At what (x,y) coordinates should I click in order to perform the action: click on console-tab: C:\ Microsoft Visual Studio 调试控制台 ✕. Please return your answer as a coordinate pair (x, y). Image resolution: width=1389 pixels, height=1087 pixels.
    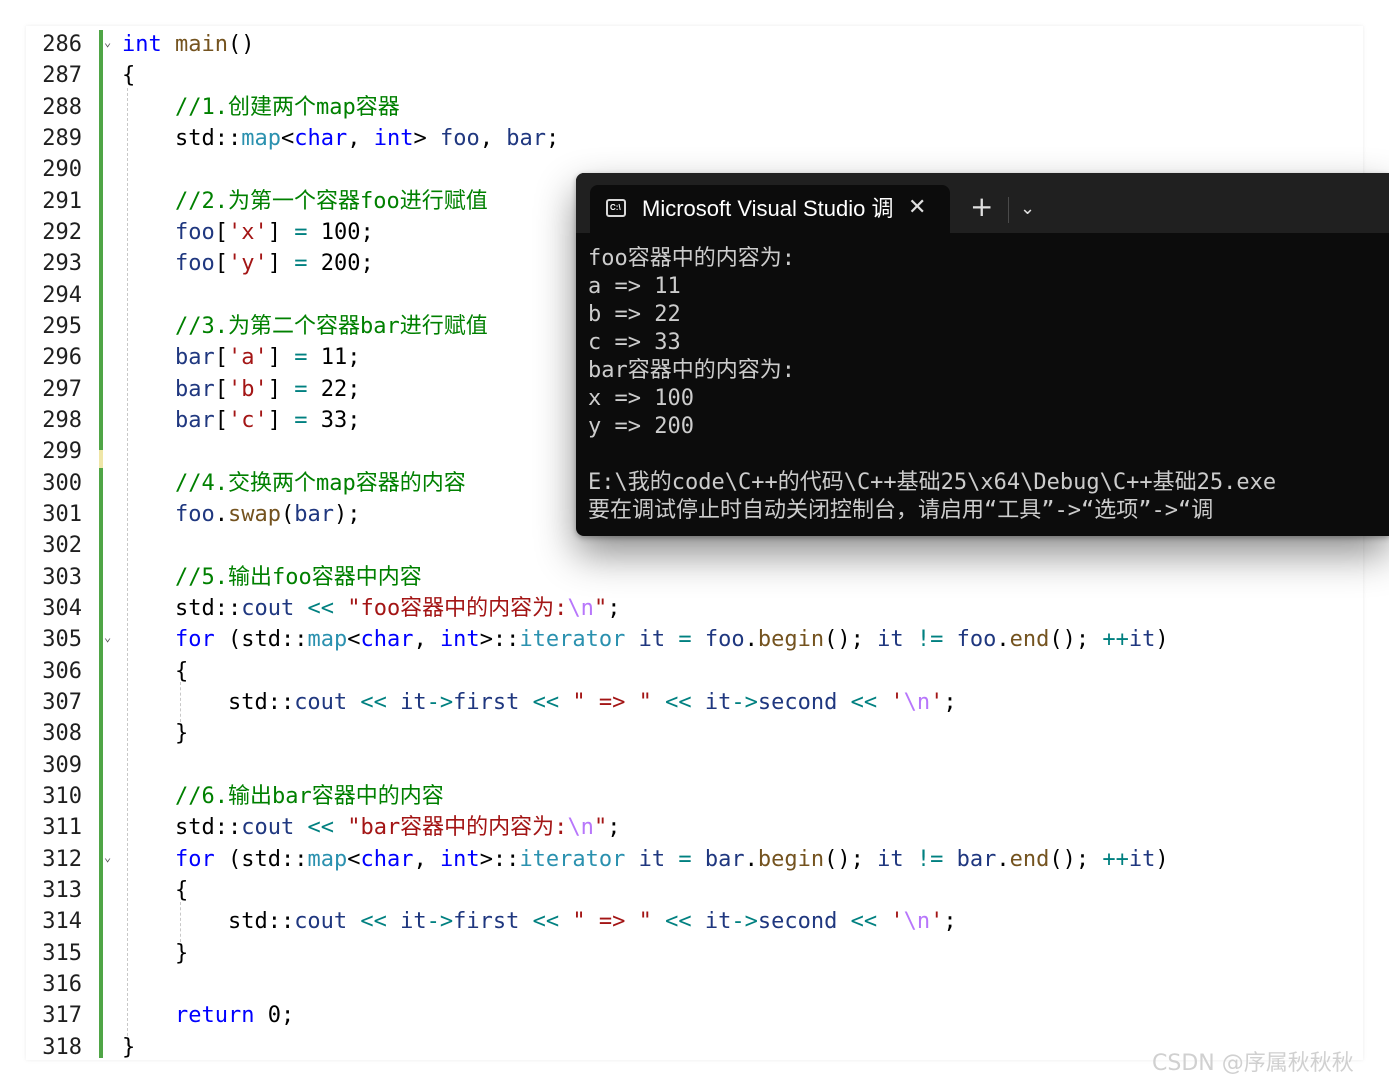
    Looking at the image, I should click on (770, 209).